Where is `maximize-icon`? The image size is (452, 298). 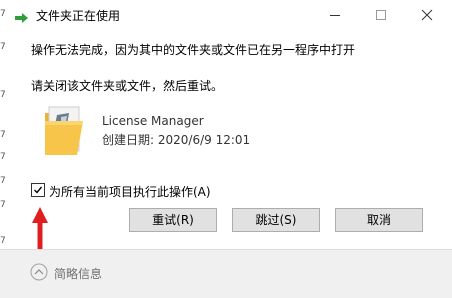
maximize-icon is located at coordinates (381, 15).